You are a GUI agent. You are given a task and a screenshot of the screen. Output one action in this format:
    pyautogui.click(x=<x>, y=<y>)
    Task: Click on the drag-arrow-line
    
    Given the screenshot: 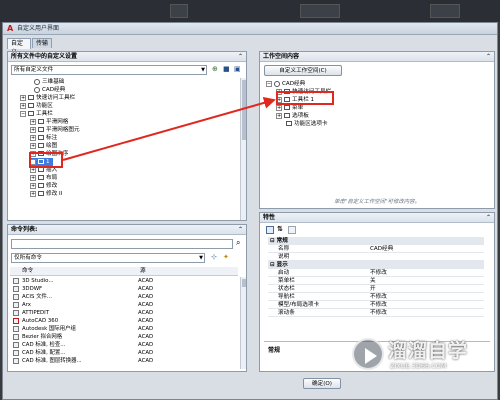 What is the action you would take?
    pyautogui.click(x=169, y=128)
    